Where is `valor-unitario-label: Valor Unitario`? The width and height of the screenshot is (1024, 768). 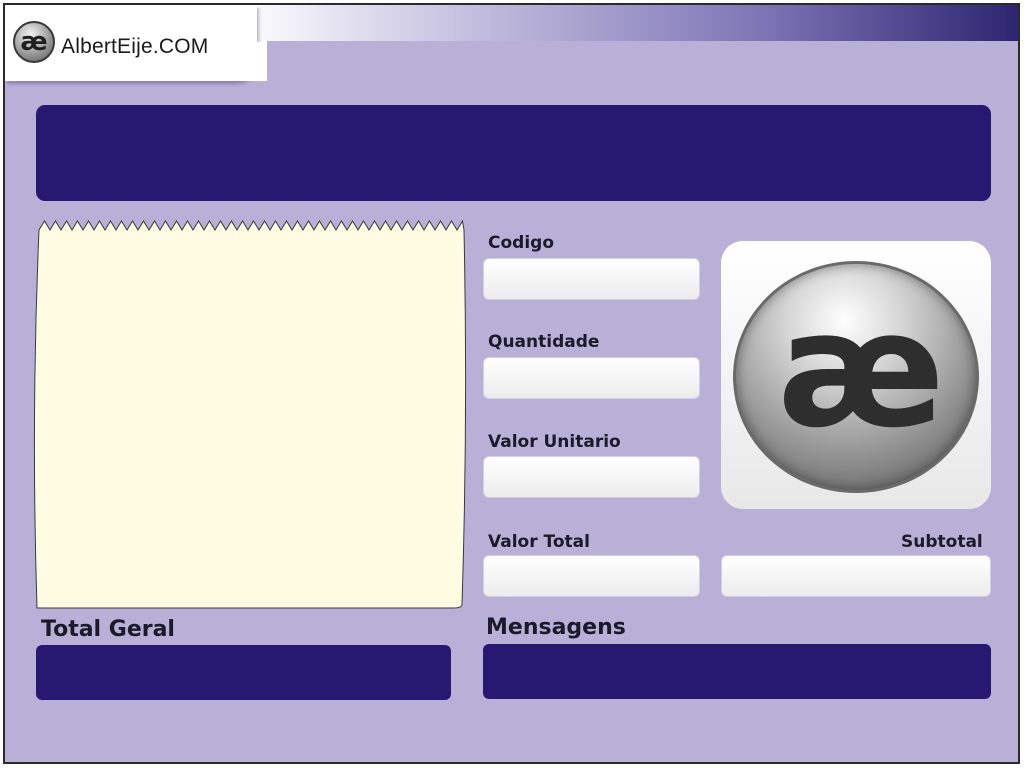
valor-unitario-label: Valor Unitario is located at coordinates (554, 442).